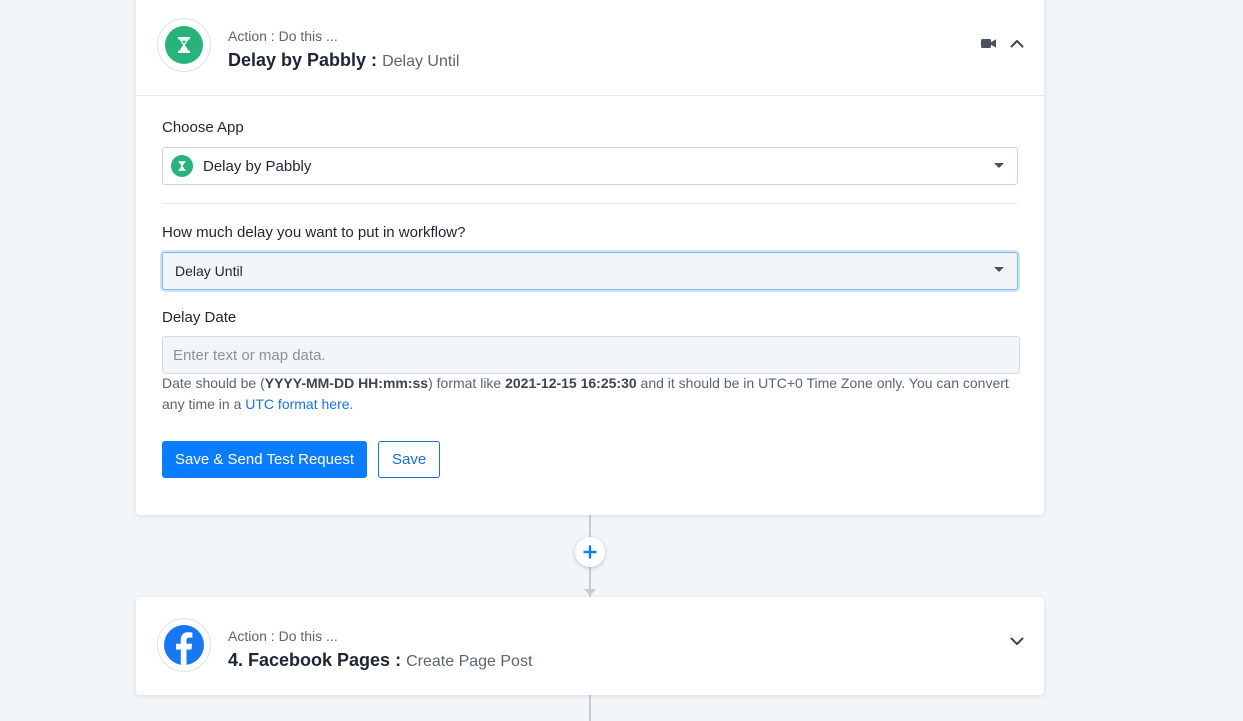 This screenshot has width=1243, height=721. What do you see at coordinates (590, 166) in the screenshot?
I see `choose-app-select: Delay by Pabbly` at bounding box center [590, 166].